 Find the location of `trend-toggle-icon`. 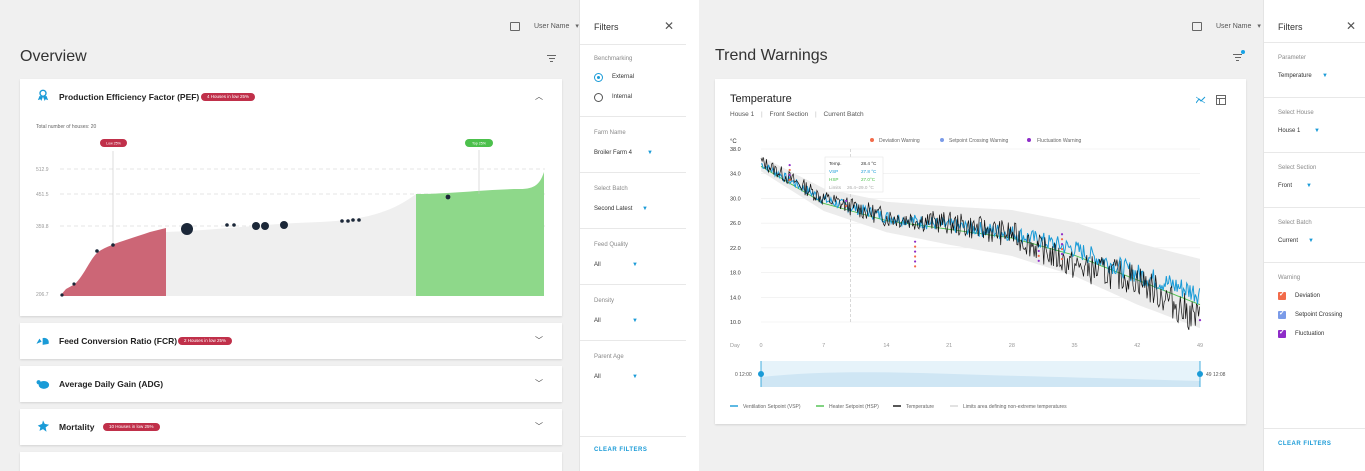

trend-toggle-icon is located at coordinates (1201, 100).